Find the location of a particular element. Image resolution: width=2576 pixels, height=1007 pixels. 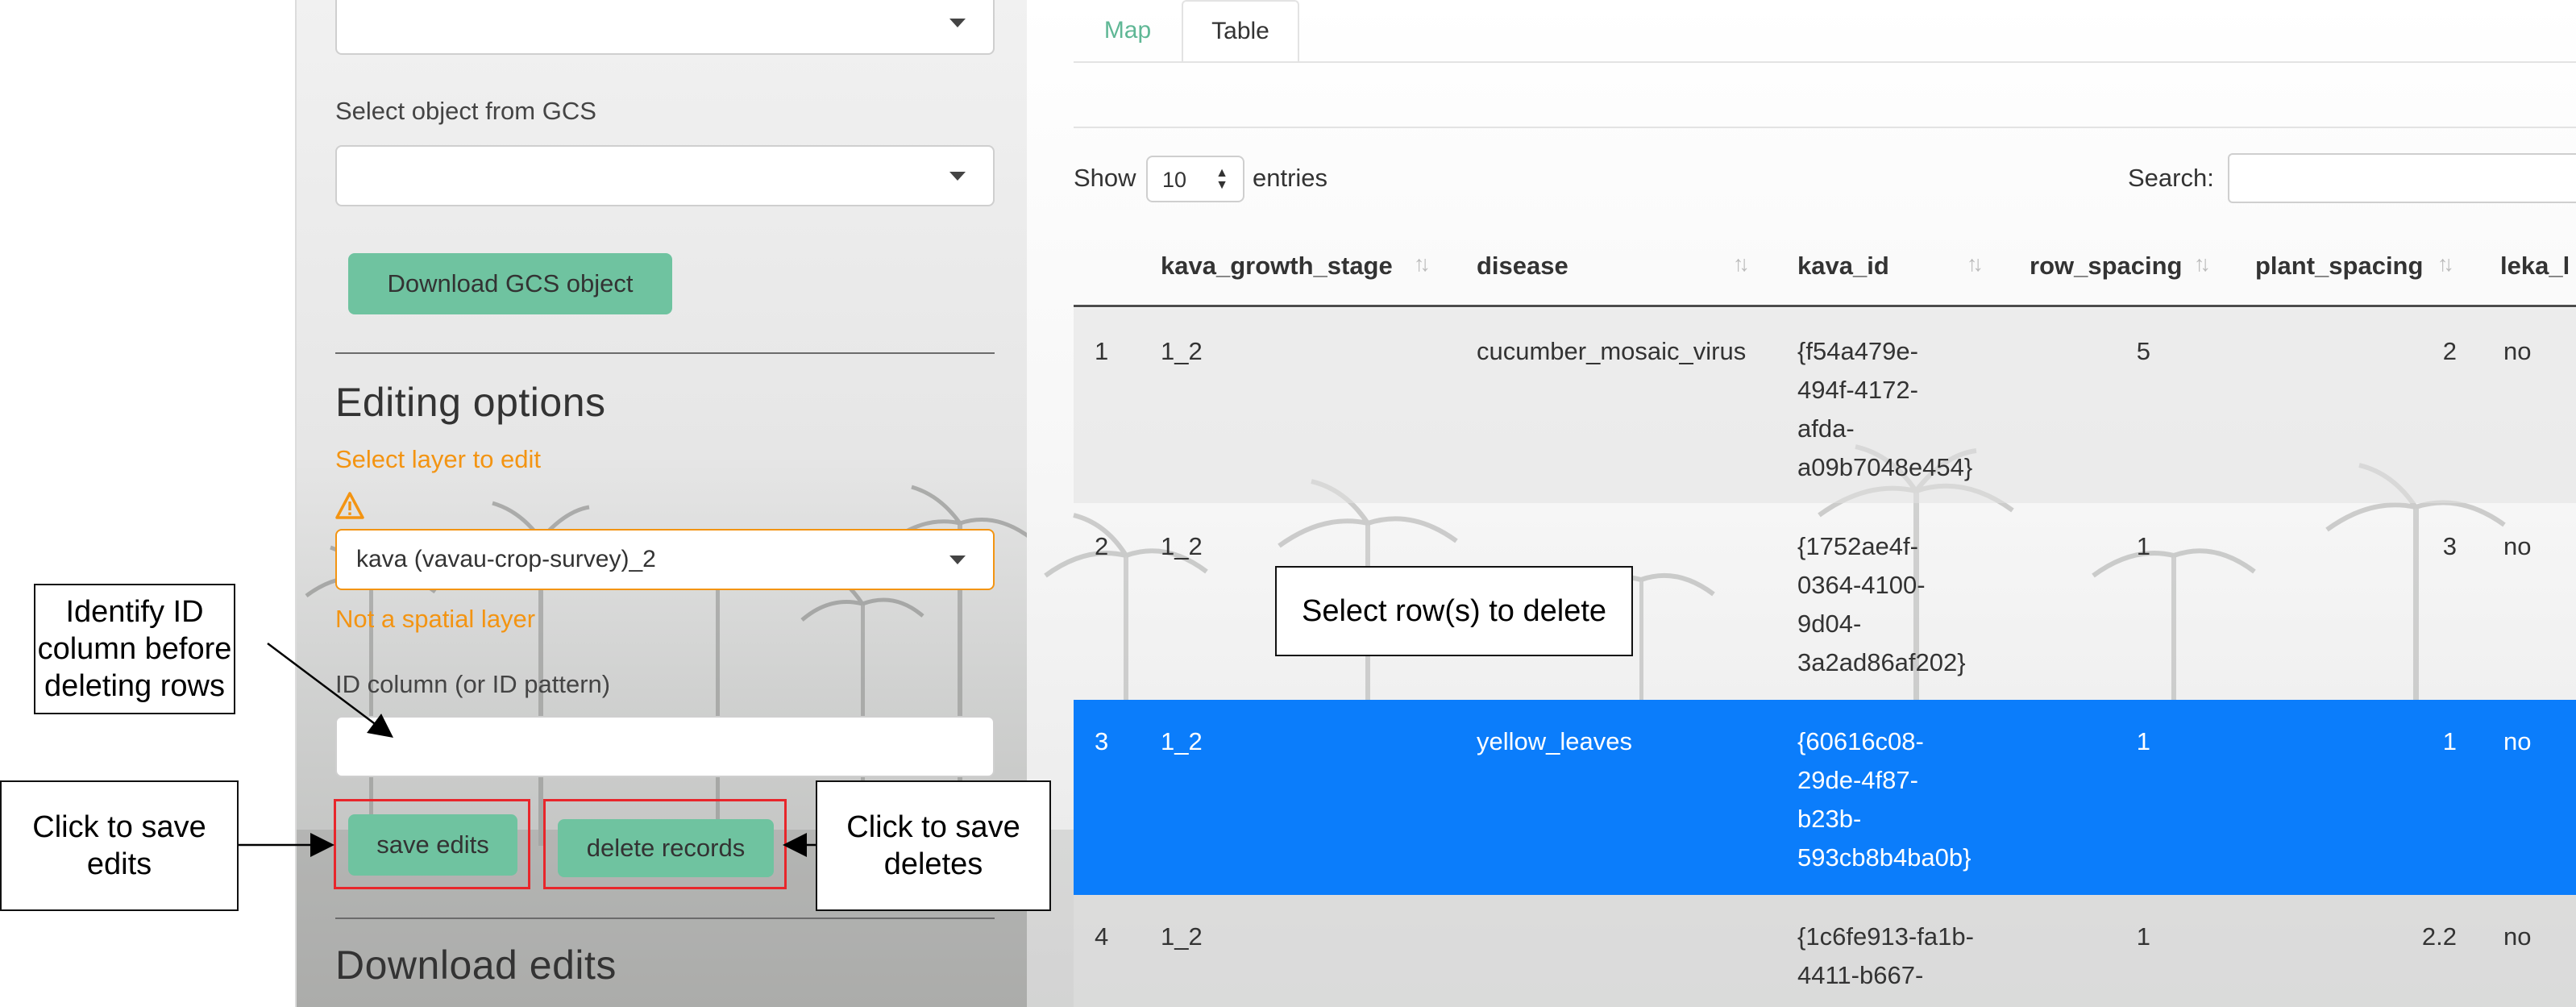

updown-arrows-icon: ▲ ▼ is located at coordinates (1221, 179).